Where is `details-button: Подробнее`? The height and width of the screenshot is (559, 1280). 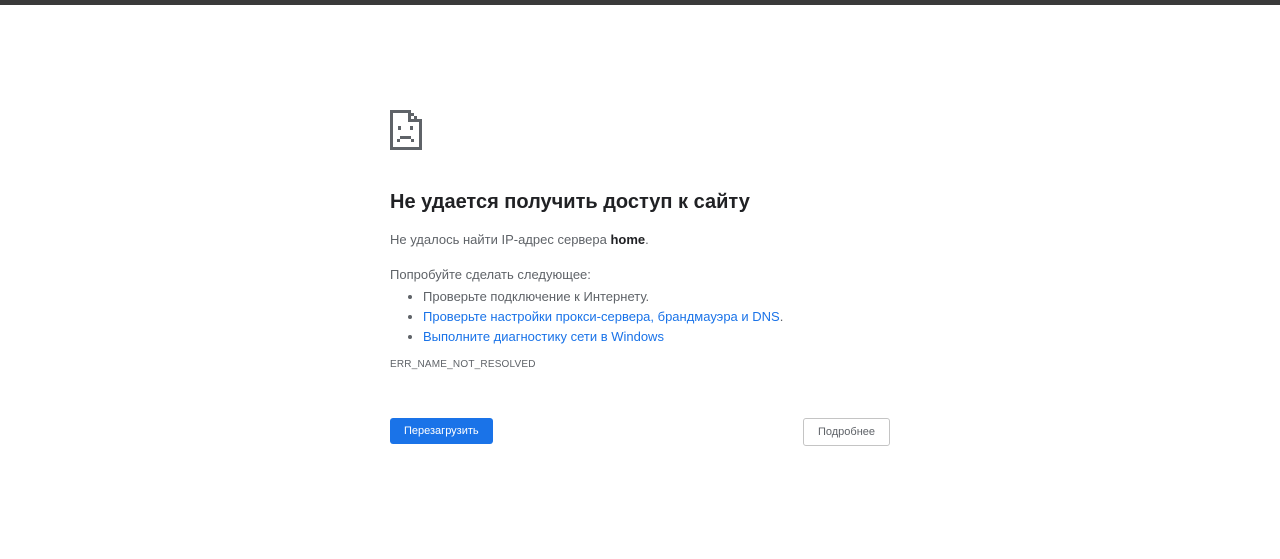 details-button: Подробнее is located at coordinates (846, 431).